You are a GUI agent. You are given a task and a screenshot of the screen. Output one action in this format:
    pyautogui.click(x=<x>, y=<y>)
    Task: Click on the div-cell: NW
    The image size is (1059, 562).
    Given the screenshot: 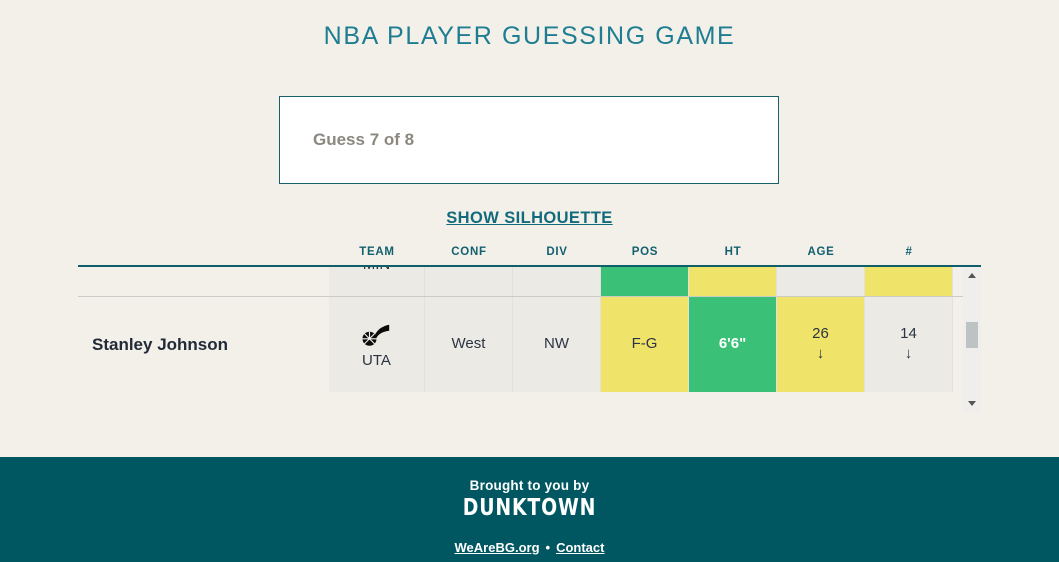 What is the action you would take?
    pyautogui.click(x=557, y=344)
    